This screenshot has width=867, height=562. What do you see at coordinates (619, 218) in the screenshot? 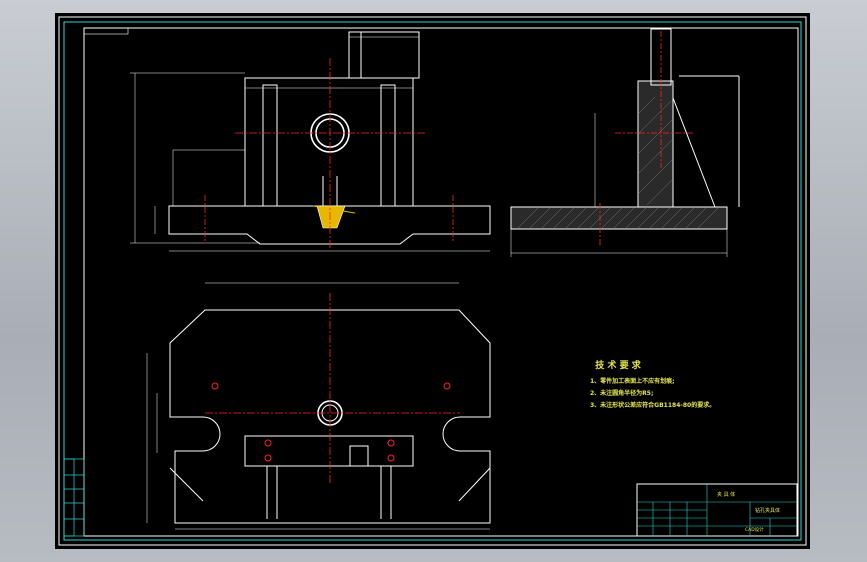
I see `side-view-base` at bounding box center [619, 218].